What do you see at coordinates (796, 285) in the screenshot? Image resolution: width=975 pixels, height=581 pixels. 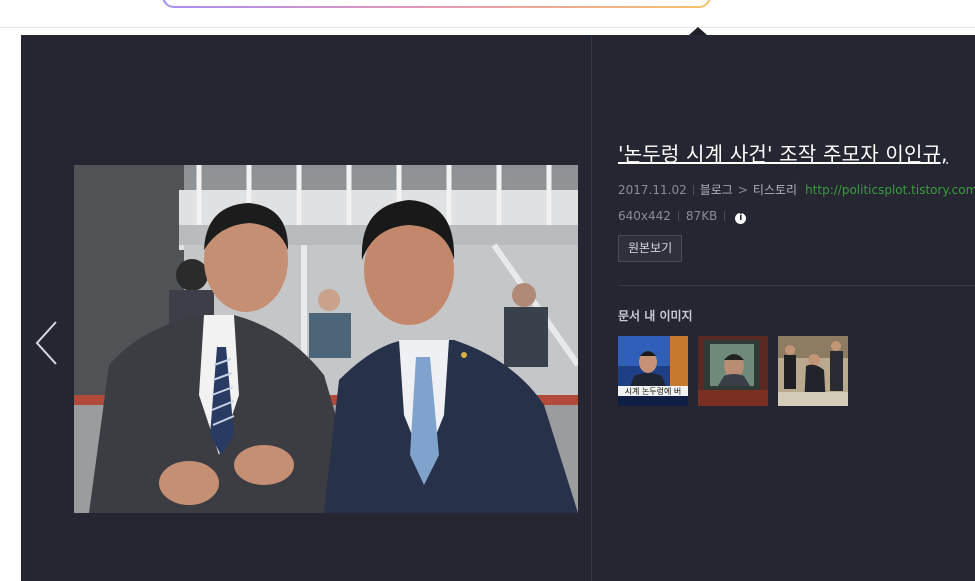 I see `section-divider` at bounding box center [796, 285].